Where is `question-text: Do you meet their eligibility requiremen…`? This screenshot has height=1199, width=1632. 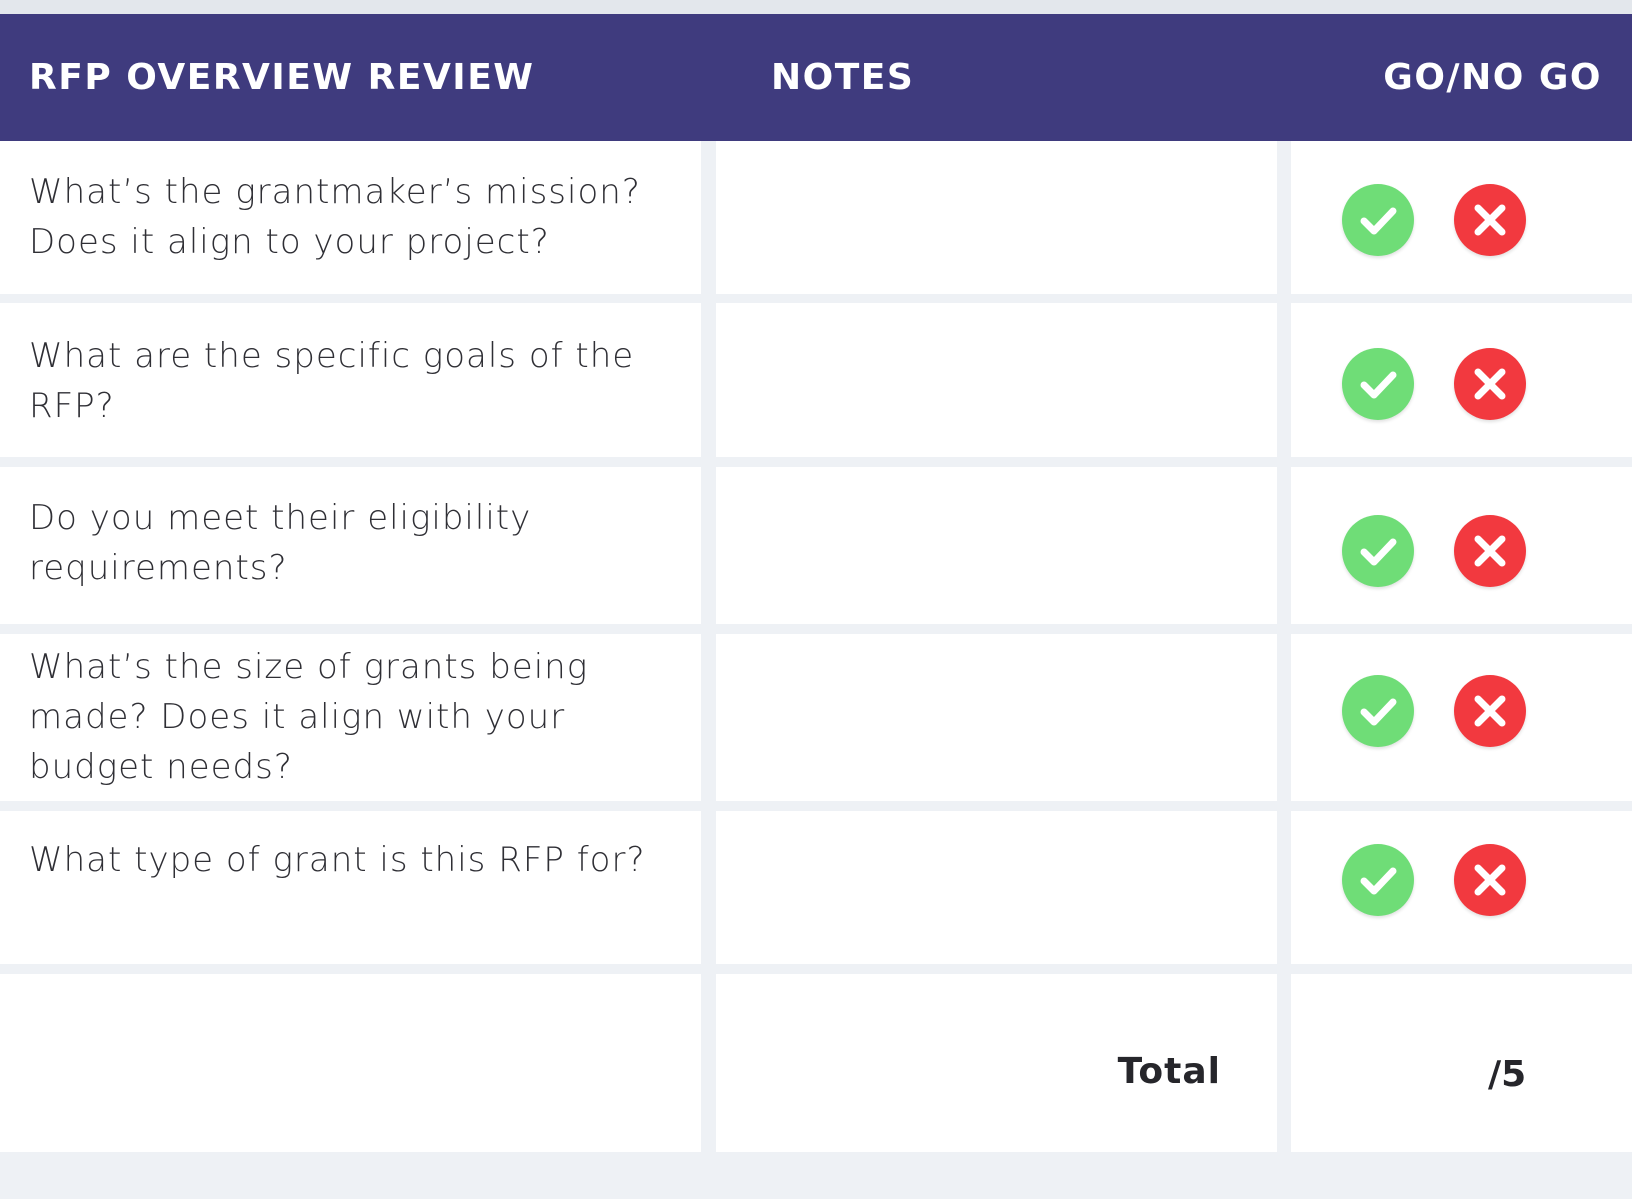
question-text: Do you meet their eligibility requiremen… is located at coordinates (280, 543).